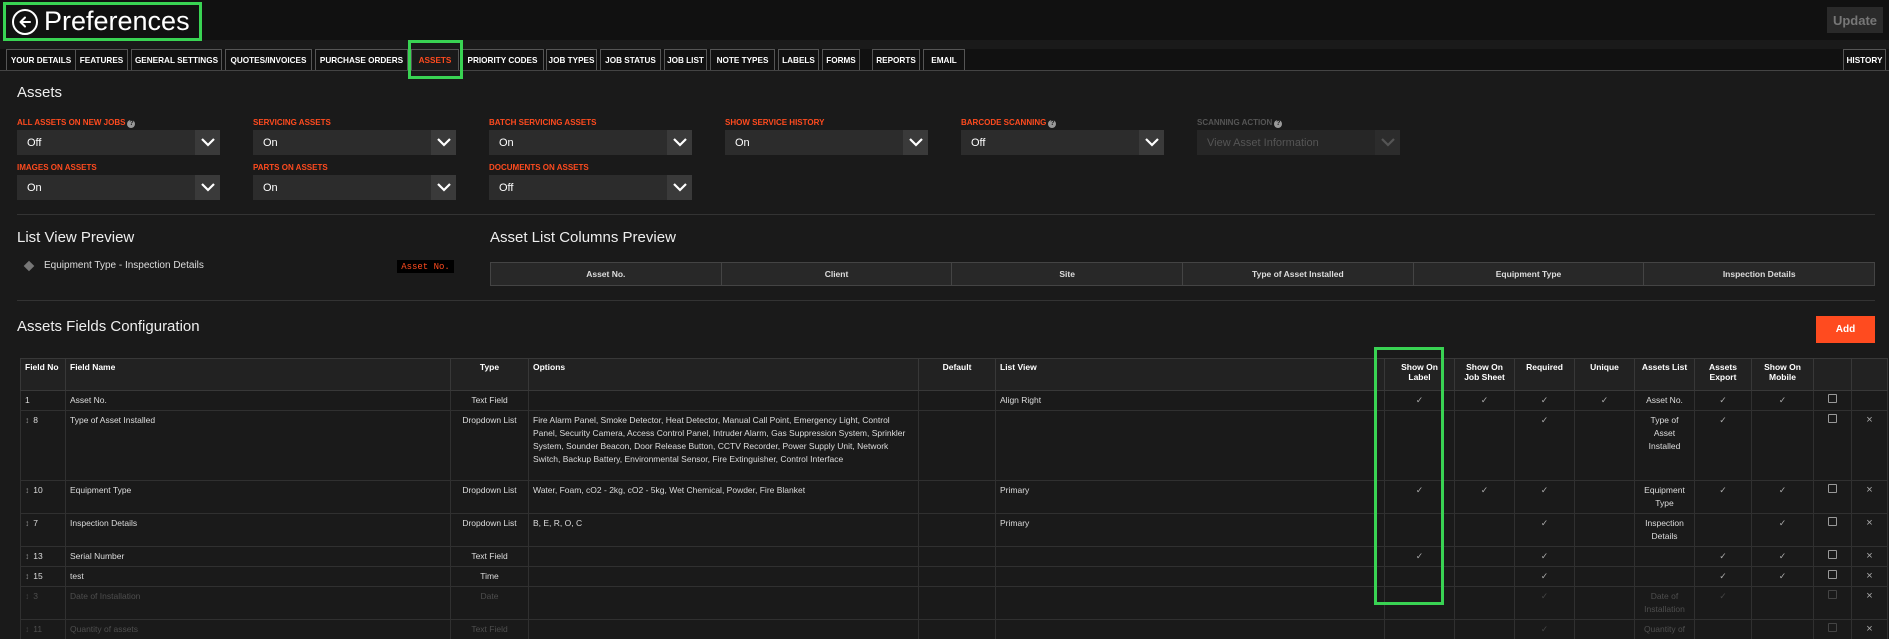 The height and width of the screenshot is (639, 1889). What do you see at coordinates (41, 59) in the screenshot?
I see `tab-your-details: YOUR DETAILS` at bounding box center [41, 59].